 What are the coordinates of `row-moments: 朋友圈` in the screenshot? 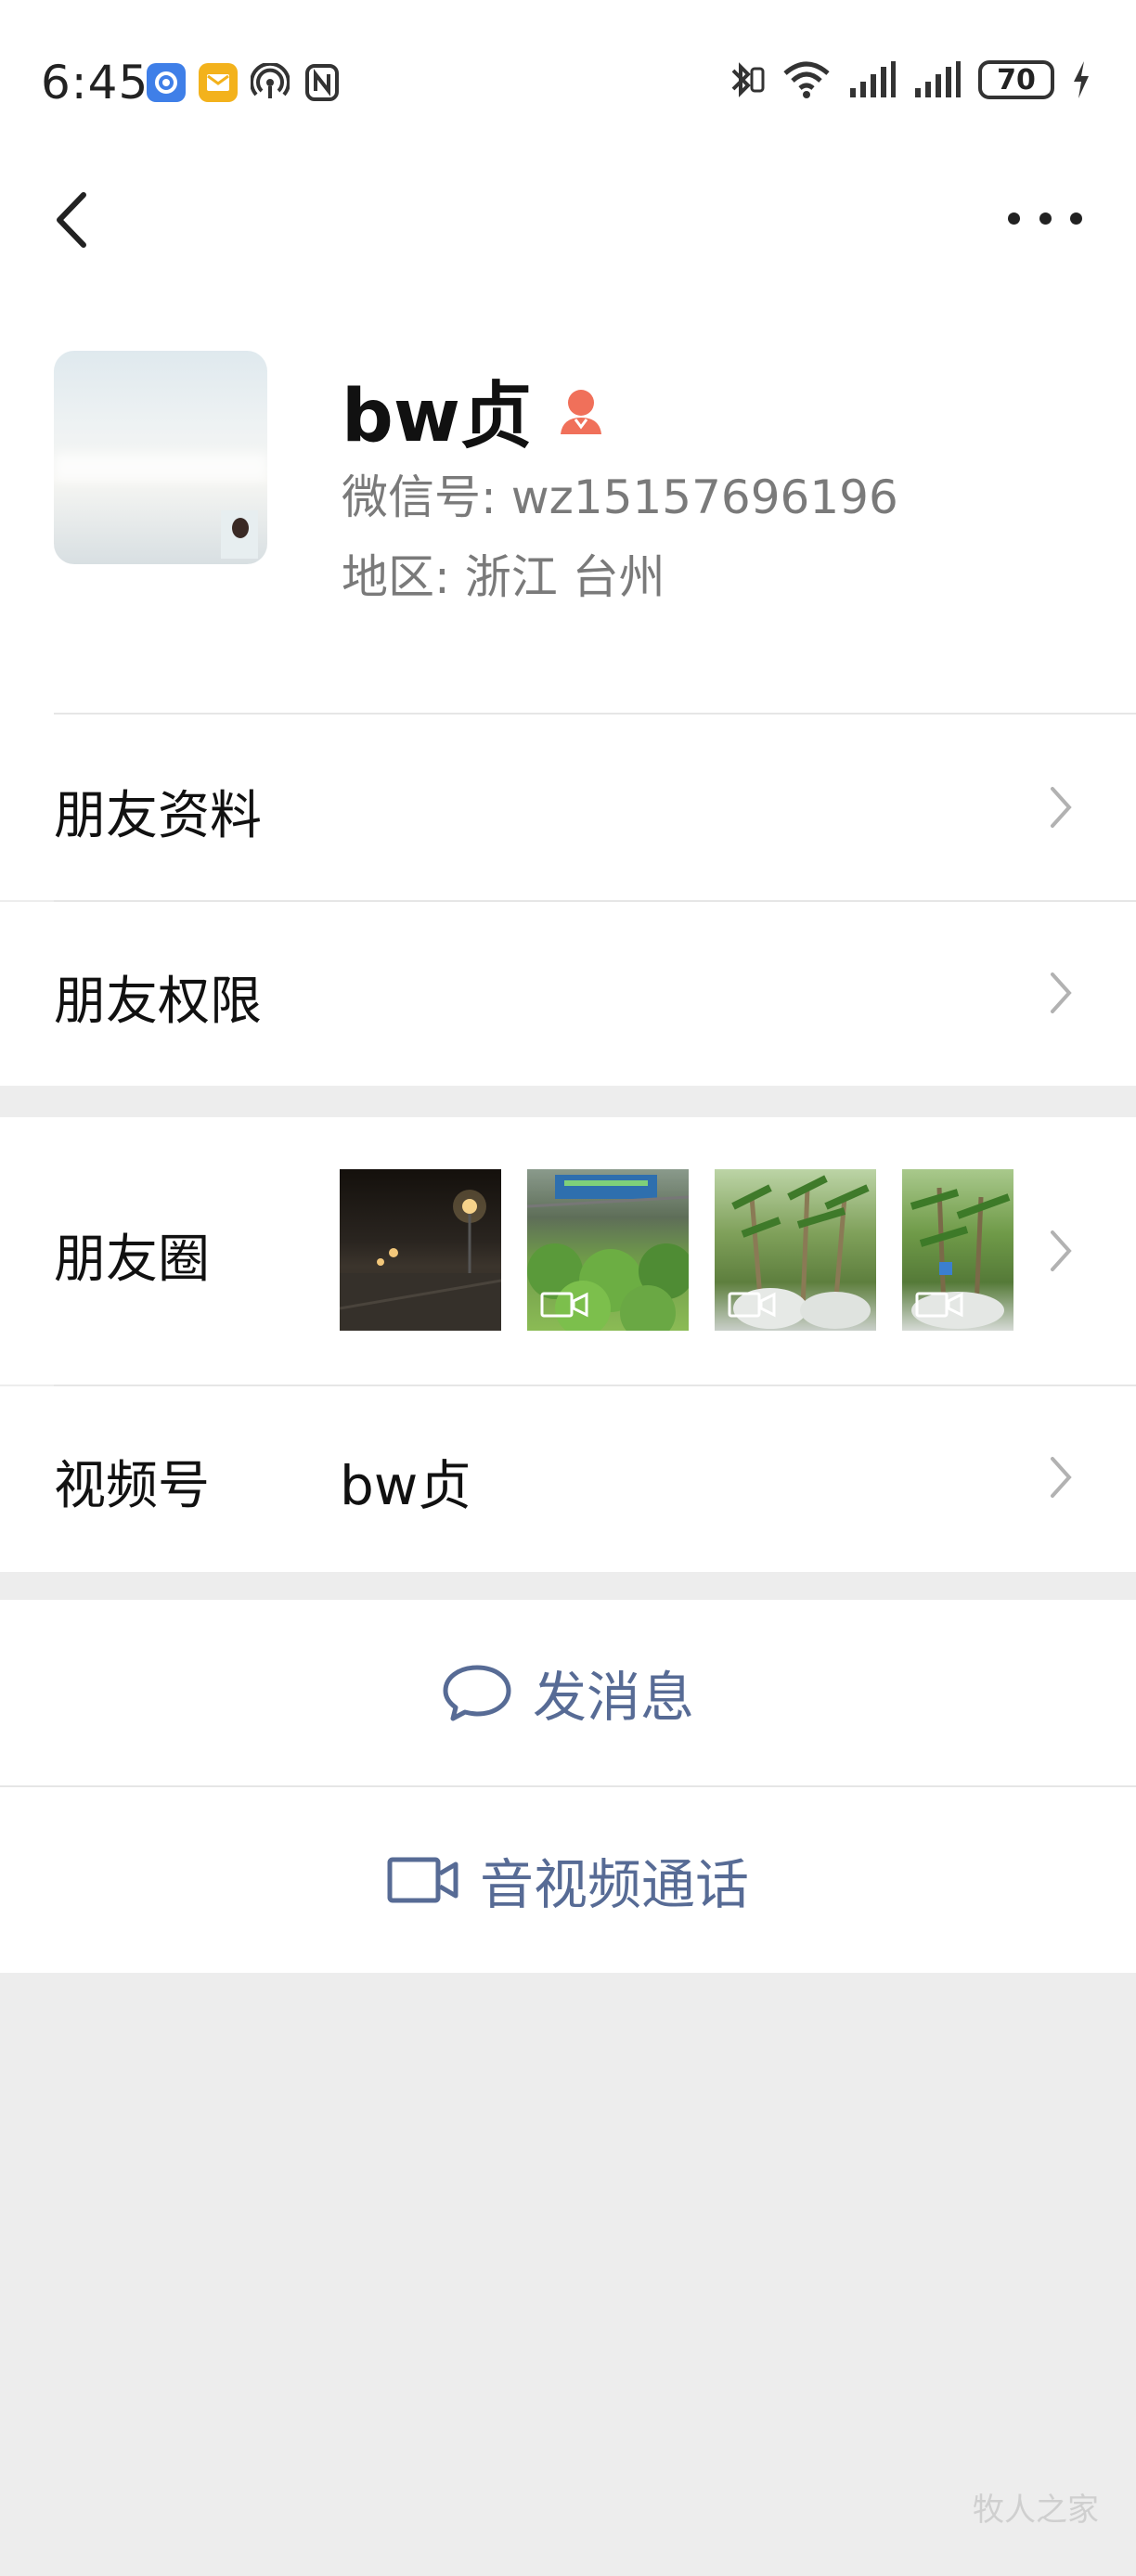 It's located at (568, 1251).